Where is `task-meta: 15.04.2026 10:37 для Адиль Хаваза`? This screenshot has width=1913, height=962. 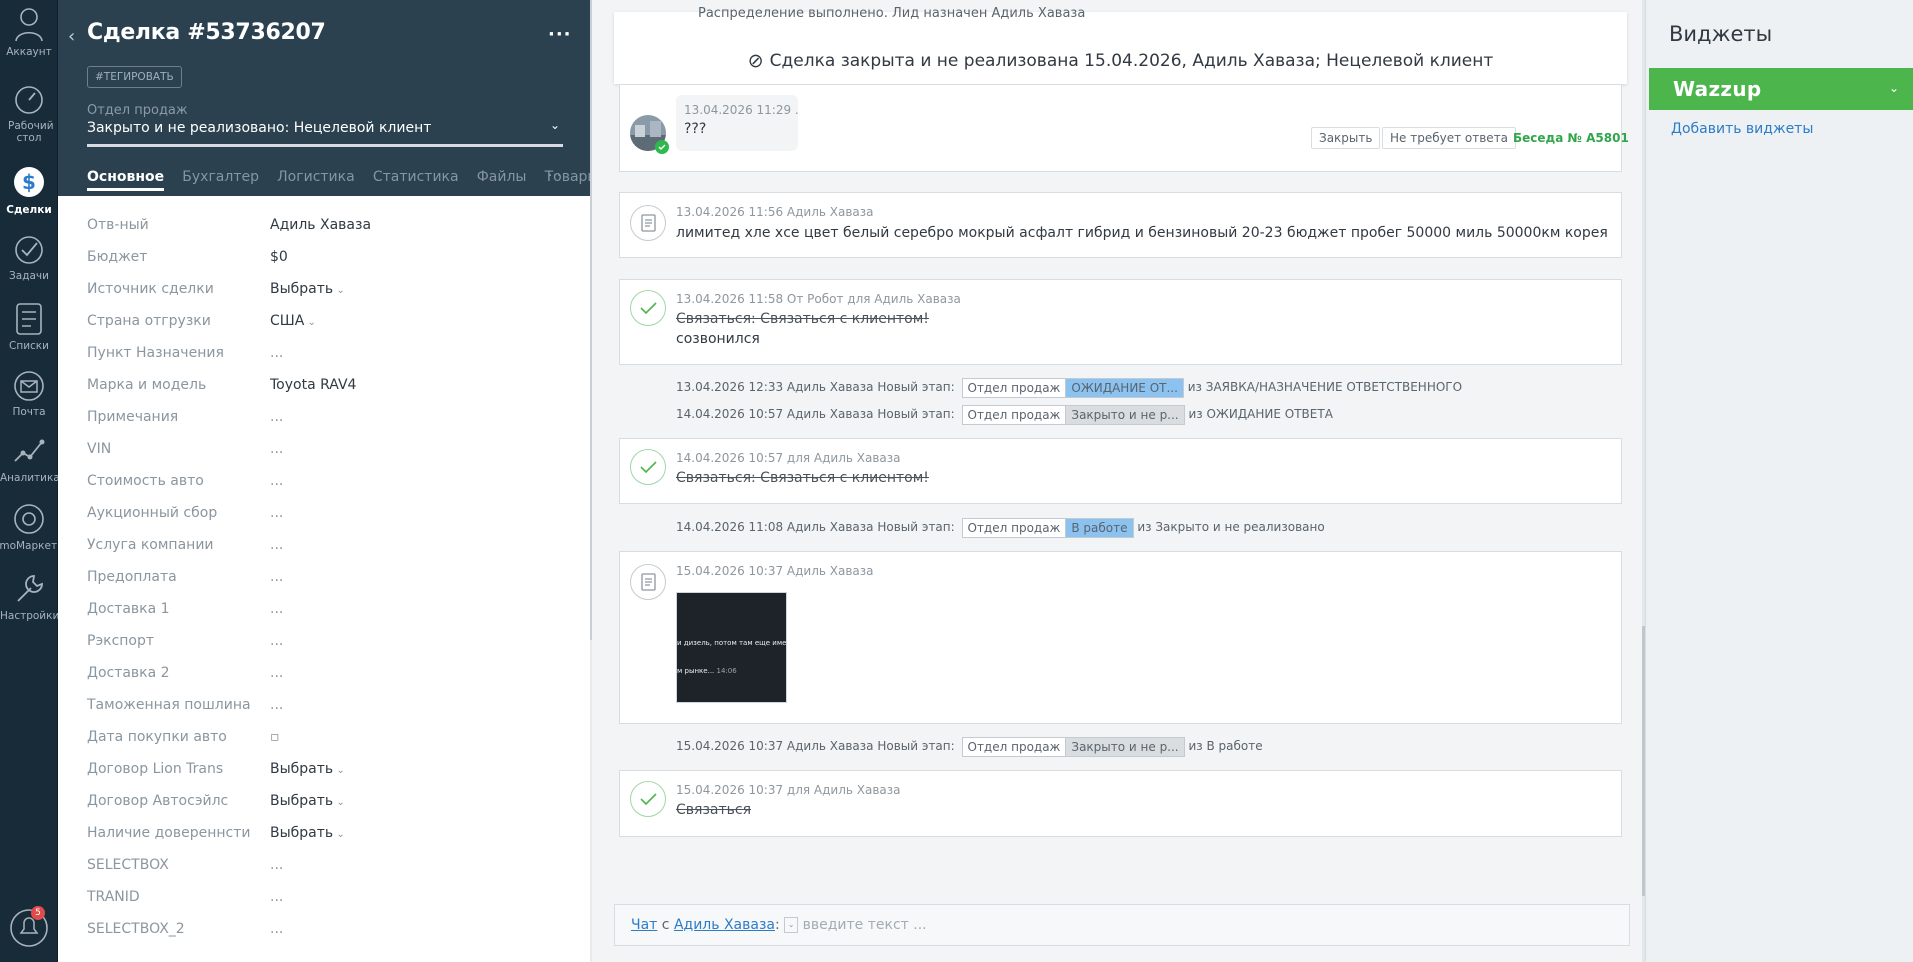 task-meta: 15.04.2026 10:37 для Адиль Хаваза is located at coordinates (788, 790).